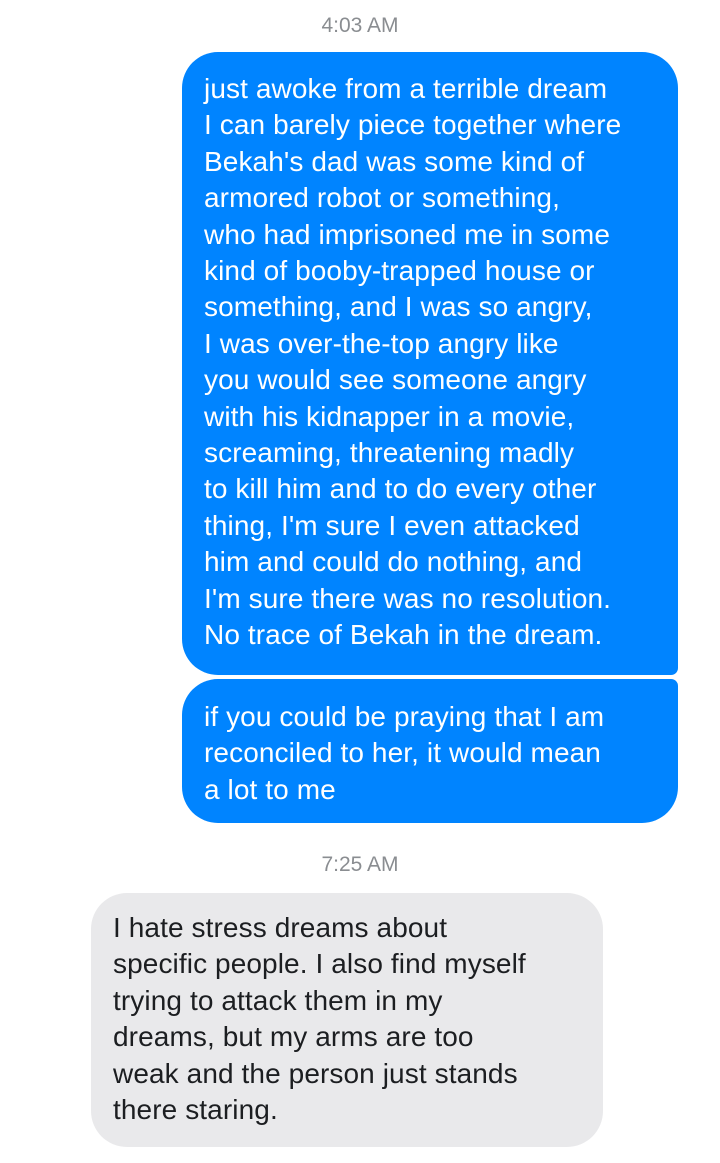 The height and width of the screenshot is (1163, 720). Describe the element at coordinates (360, 25) in the screenshot. I see `timestamp: 4:03 AM` at that location.